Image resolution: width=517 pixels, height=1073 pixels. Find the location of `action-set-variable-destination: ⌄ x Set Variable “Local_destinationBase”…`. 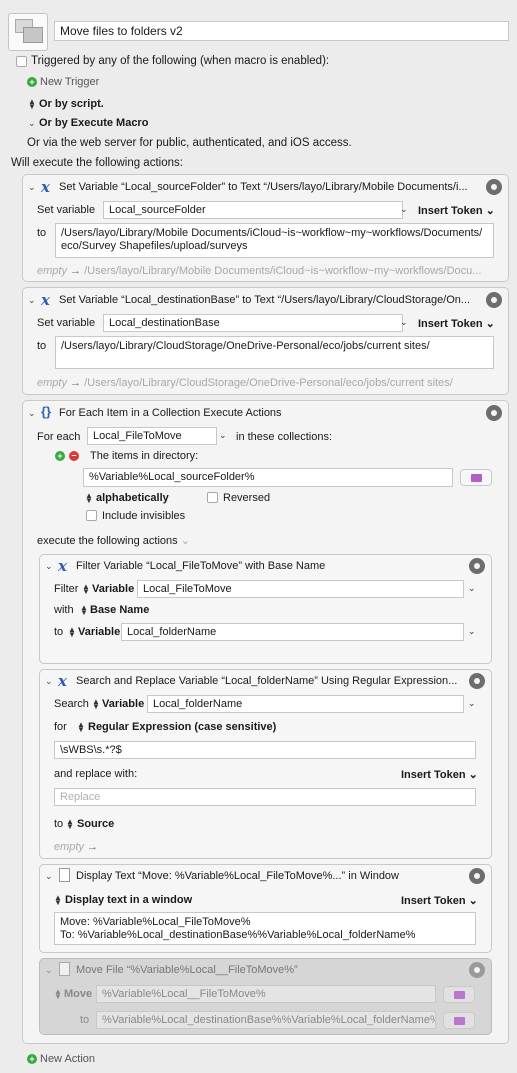

action-set-variable-destination: ⌄ x Set Variable “Local_destinationBase”… is located at coordinates (265, 341).